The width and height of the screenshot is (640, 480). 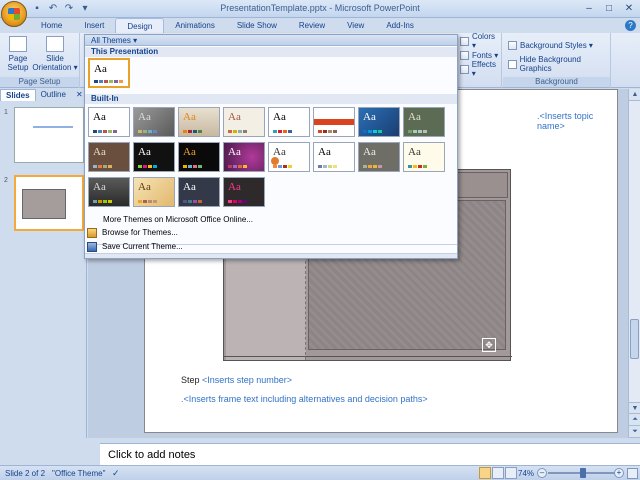 What do you see at coordinates (559, 64) in the screenshot?
I see `hide-background-checkbox: Hide Background Graphics` at bounding box center [559, 64].